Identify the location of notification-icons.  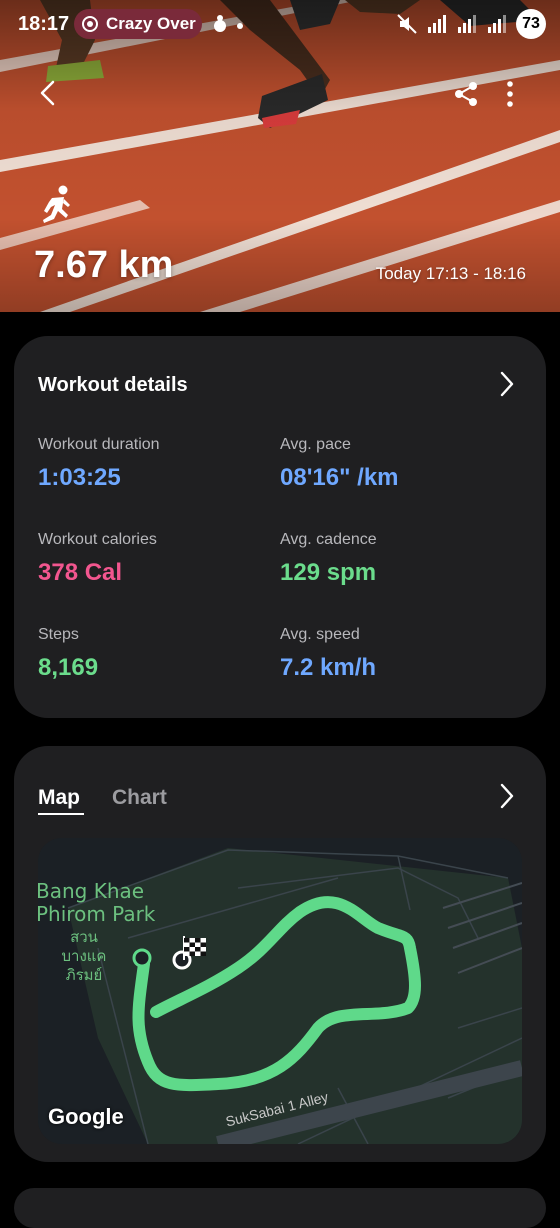
(232, 26).